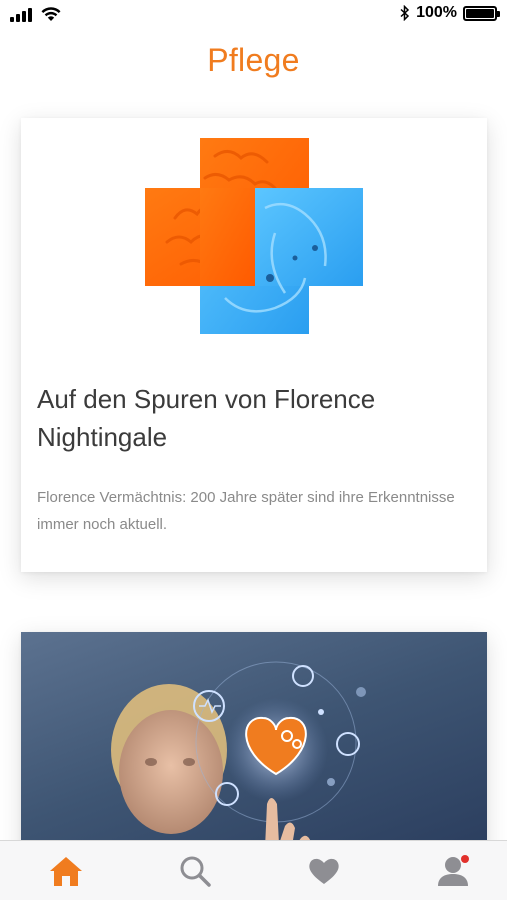  I want to click on notification-badge, so click(465, 858).